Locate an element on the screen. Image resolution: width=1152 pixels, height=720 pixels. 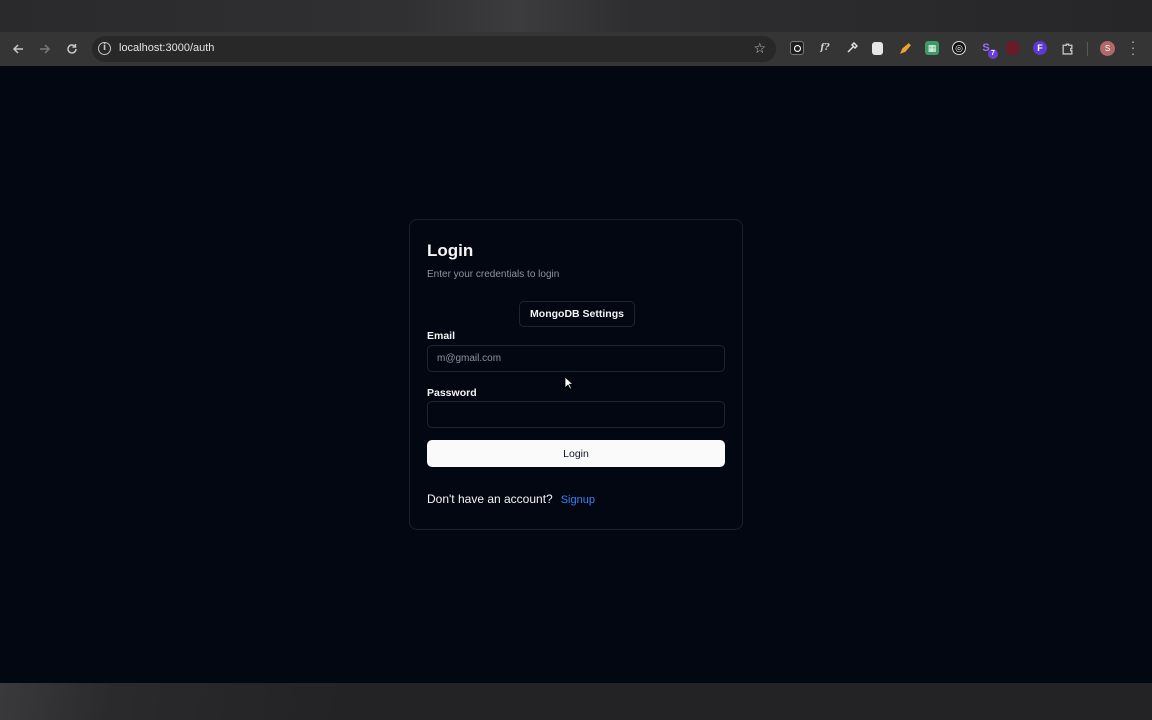
star-icon: ☆ is located at coordinates (759, 48).